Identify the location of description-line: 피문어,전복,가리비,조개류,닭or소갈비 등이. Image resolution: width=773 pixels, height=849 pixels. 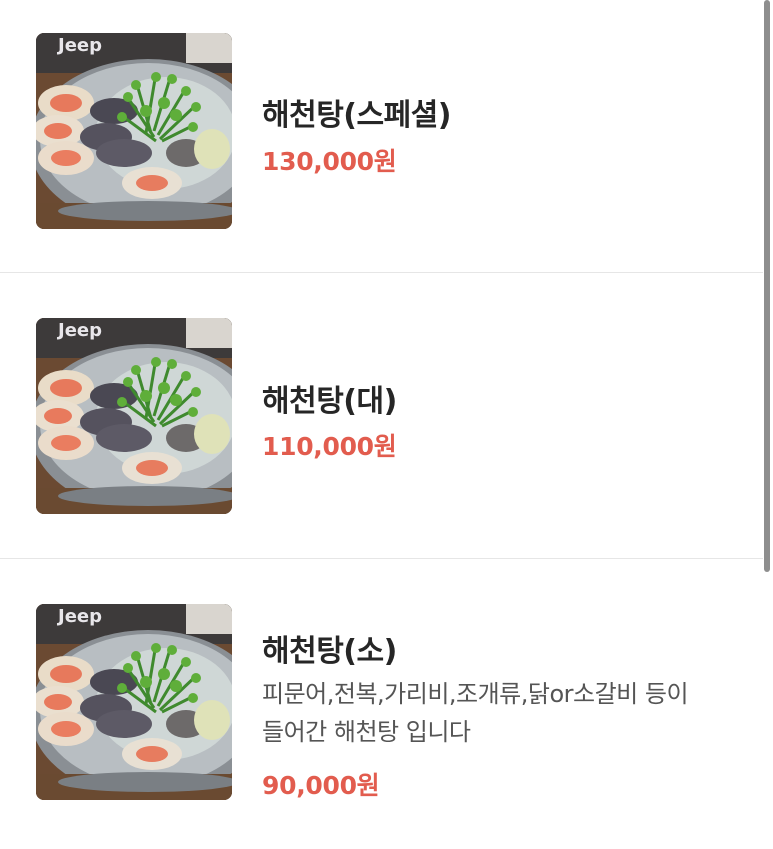
(475, 694).